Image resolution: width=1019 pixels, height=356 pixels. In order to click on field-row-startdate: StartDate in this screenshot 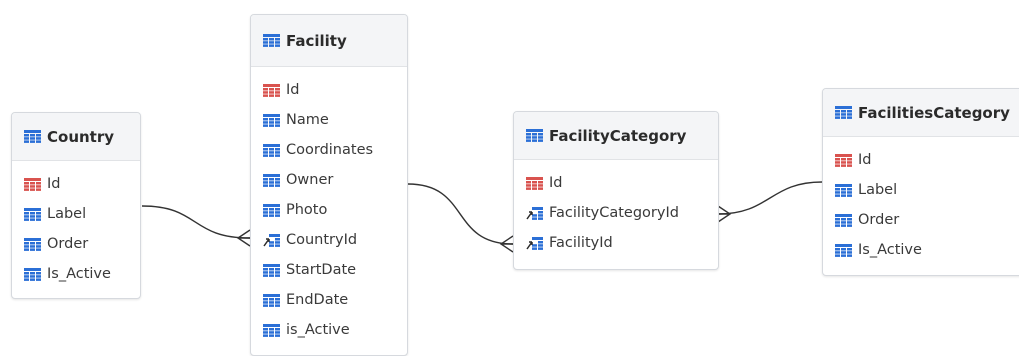, I will do `click(329, 270)`.